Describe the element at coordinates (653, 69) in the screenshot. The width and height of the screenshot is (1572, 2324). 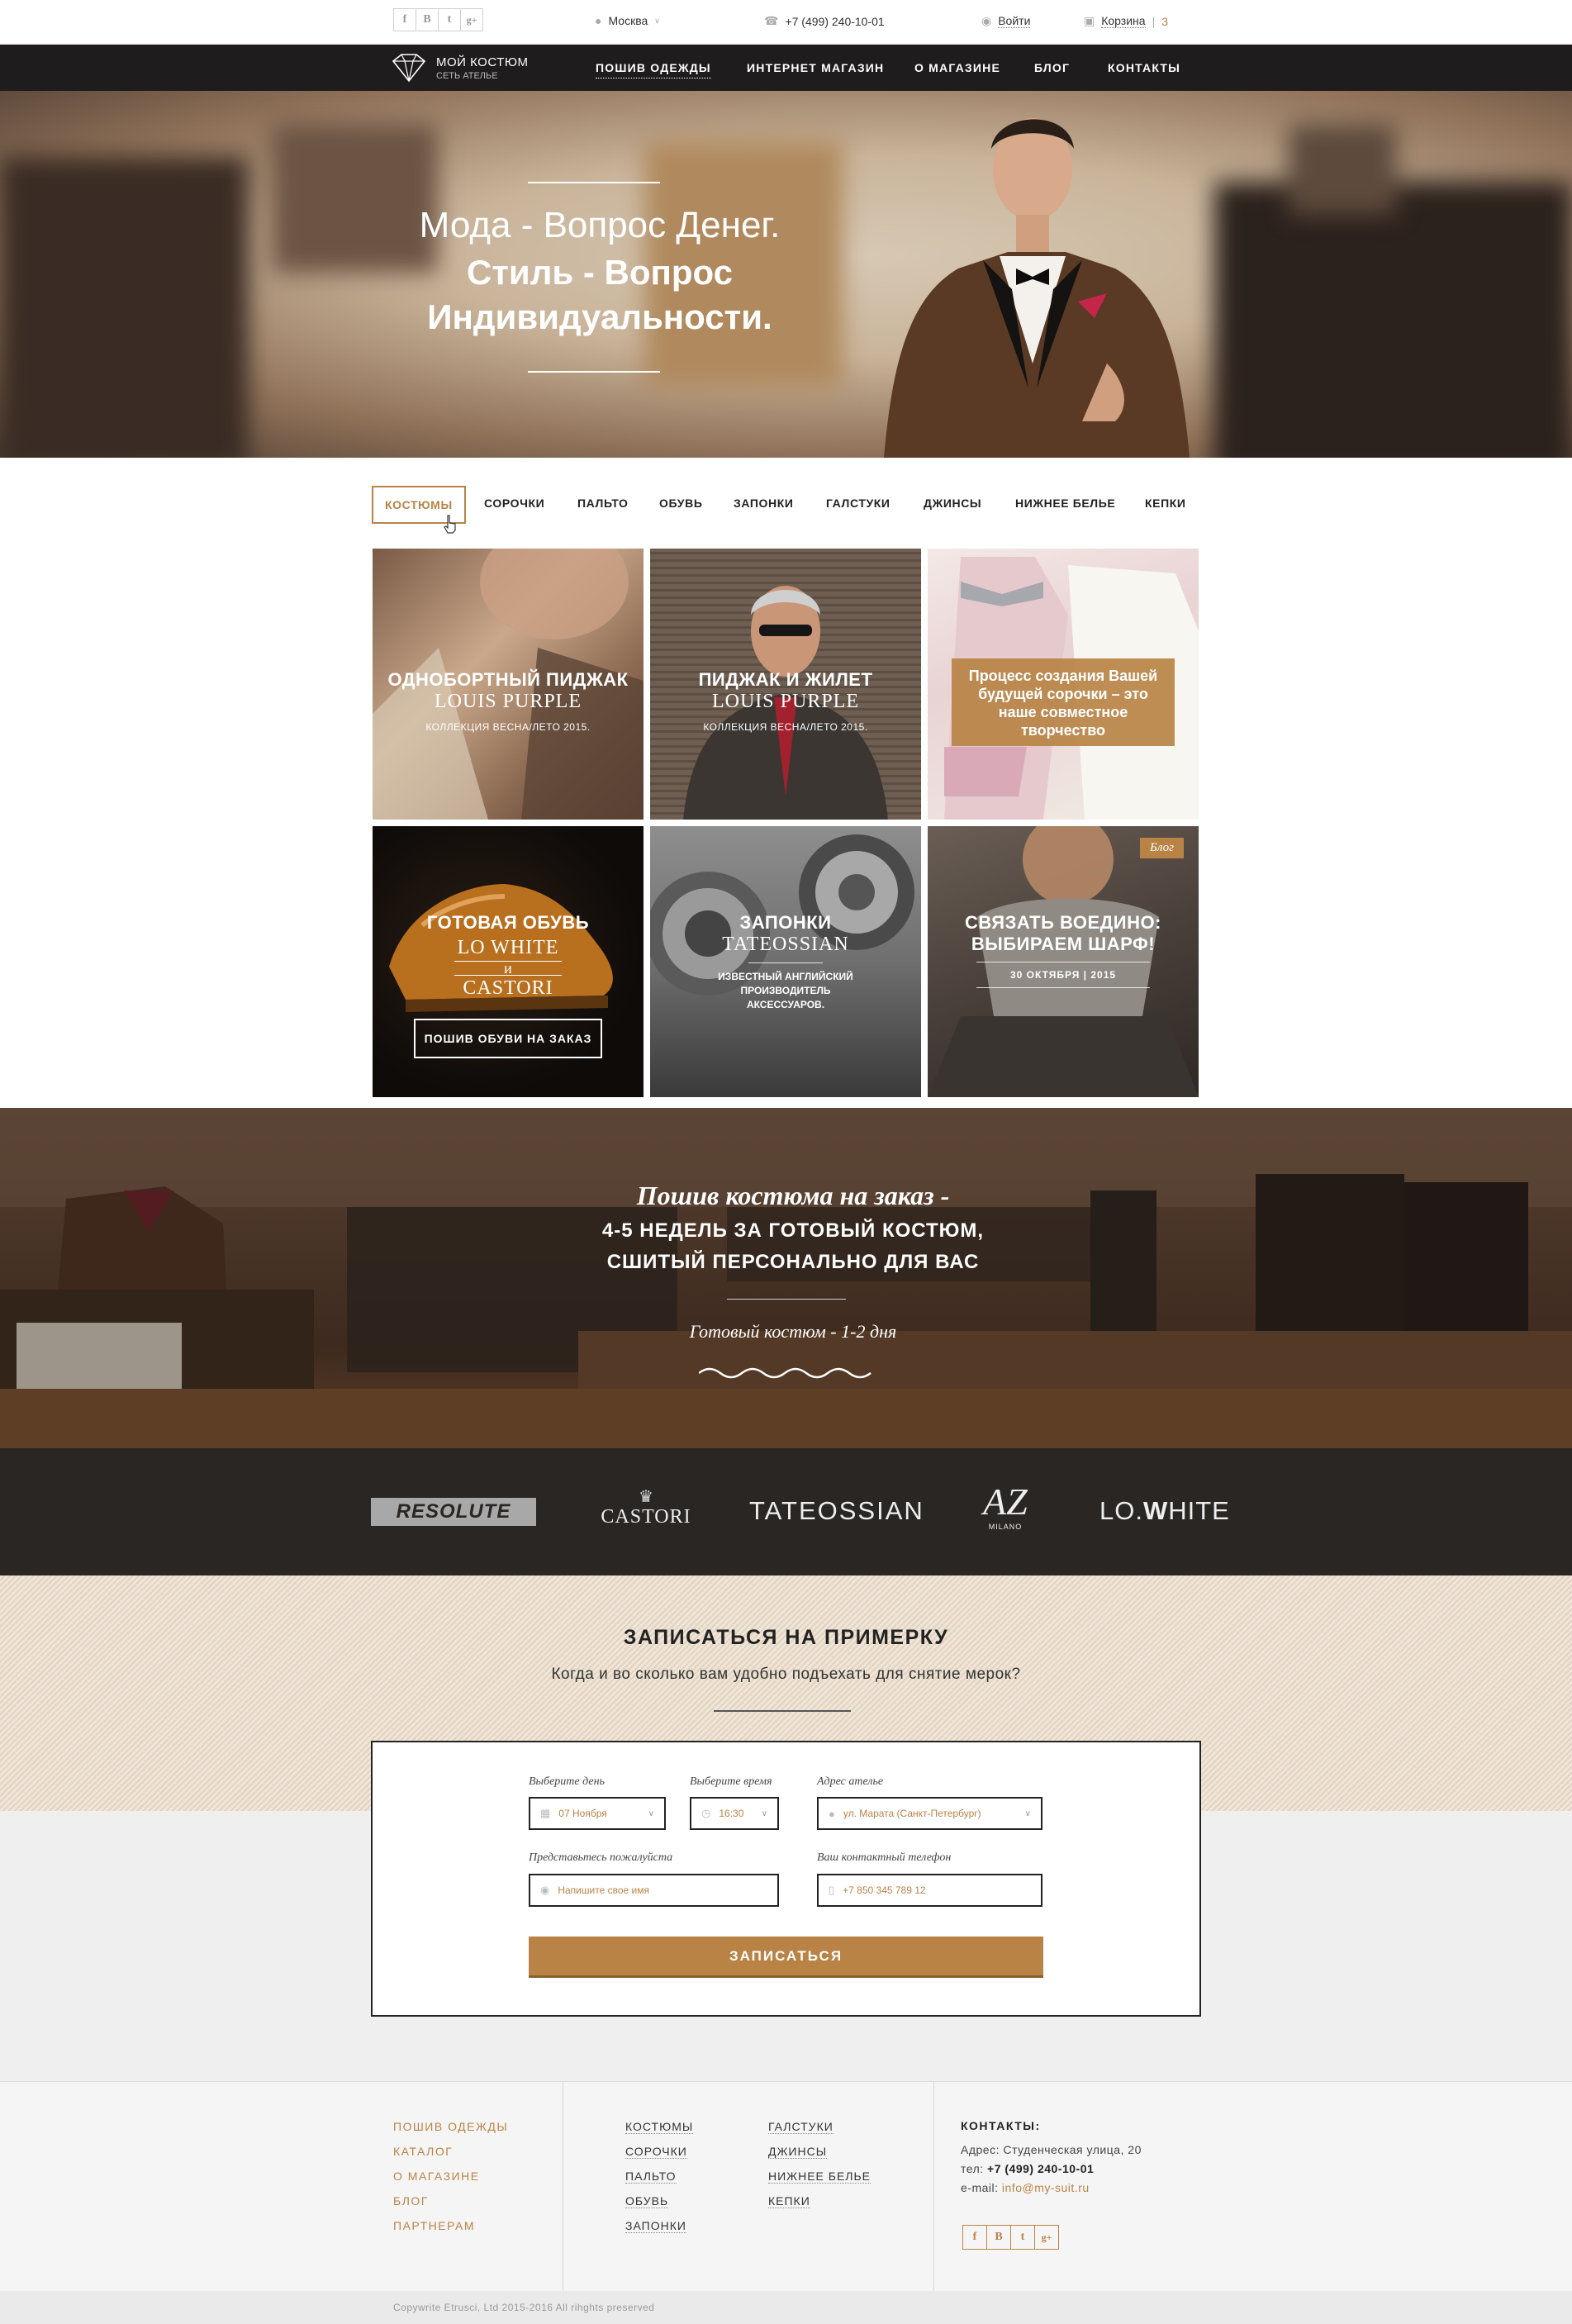
I see `nav-item-tailoring: ПОШИВ ОДЕЖДЫ` at that location.